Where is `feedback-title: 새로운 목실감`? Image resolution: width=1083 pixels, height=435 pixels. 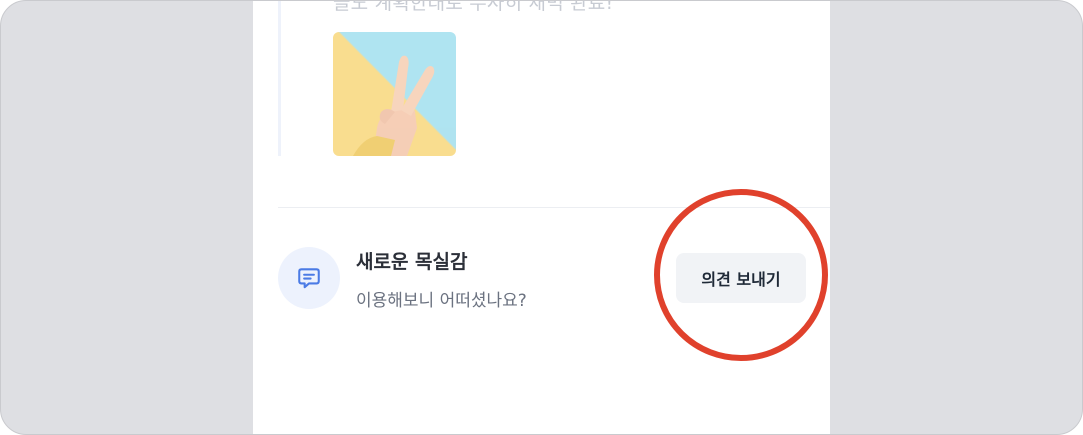 feedback-title: 새로운 목실감 is located at coordinates (412, 262).